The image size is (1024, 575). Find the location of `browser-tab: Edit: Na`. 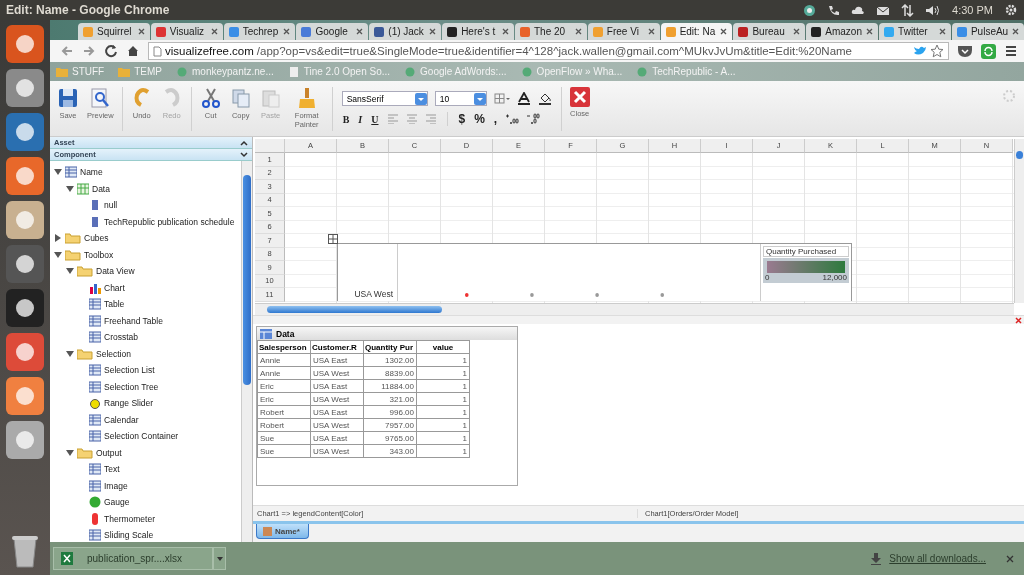

browser-tab: Edit: Na is located at coordinates (696, 31).